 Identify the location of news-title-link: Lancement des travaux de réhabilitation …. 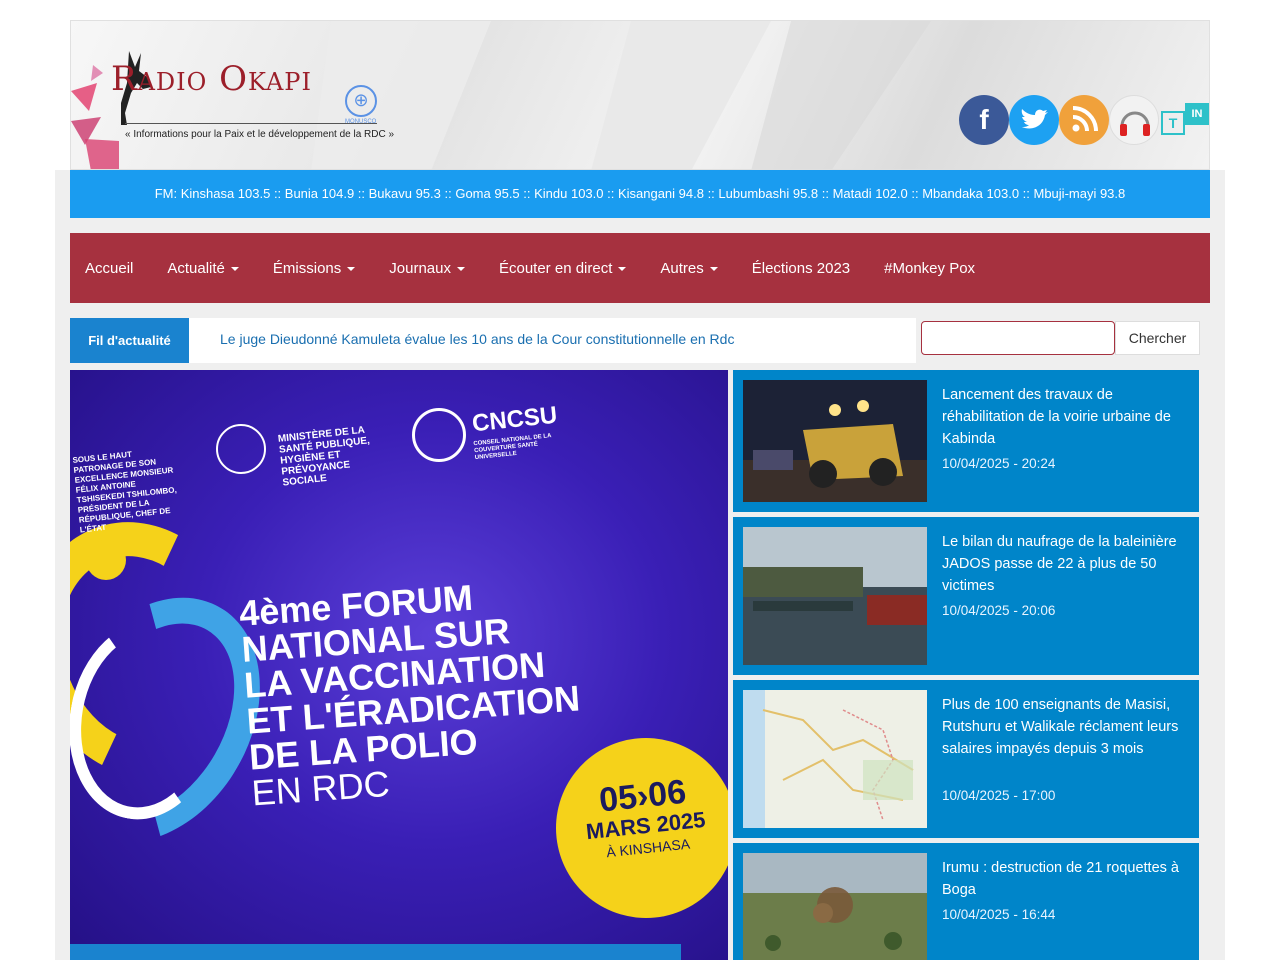
(1064, 417).